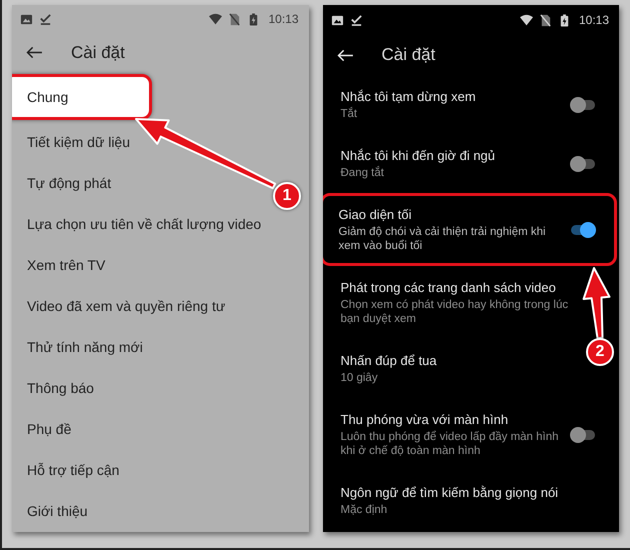 This screenshot has width=630, height=550. Describe the element at coordinates (456, 419) in the screenshot. I see `setting-title: Thu phóng vừa với màn hình` at that location.